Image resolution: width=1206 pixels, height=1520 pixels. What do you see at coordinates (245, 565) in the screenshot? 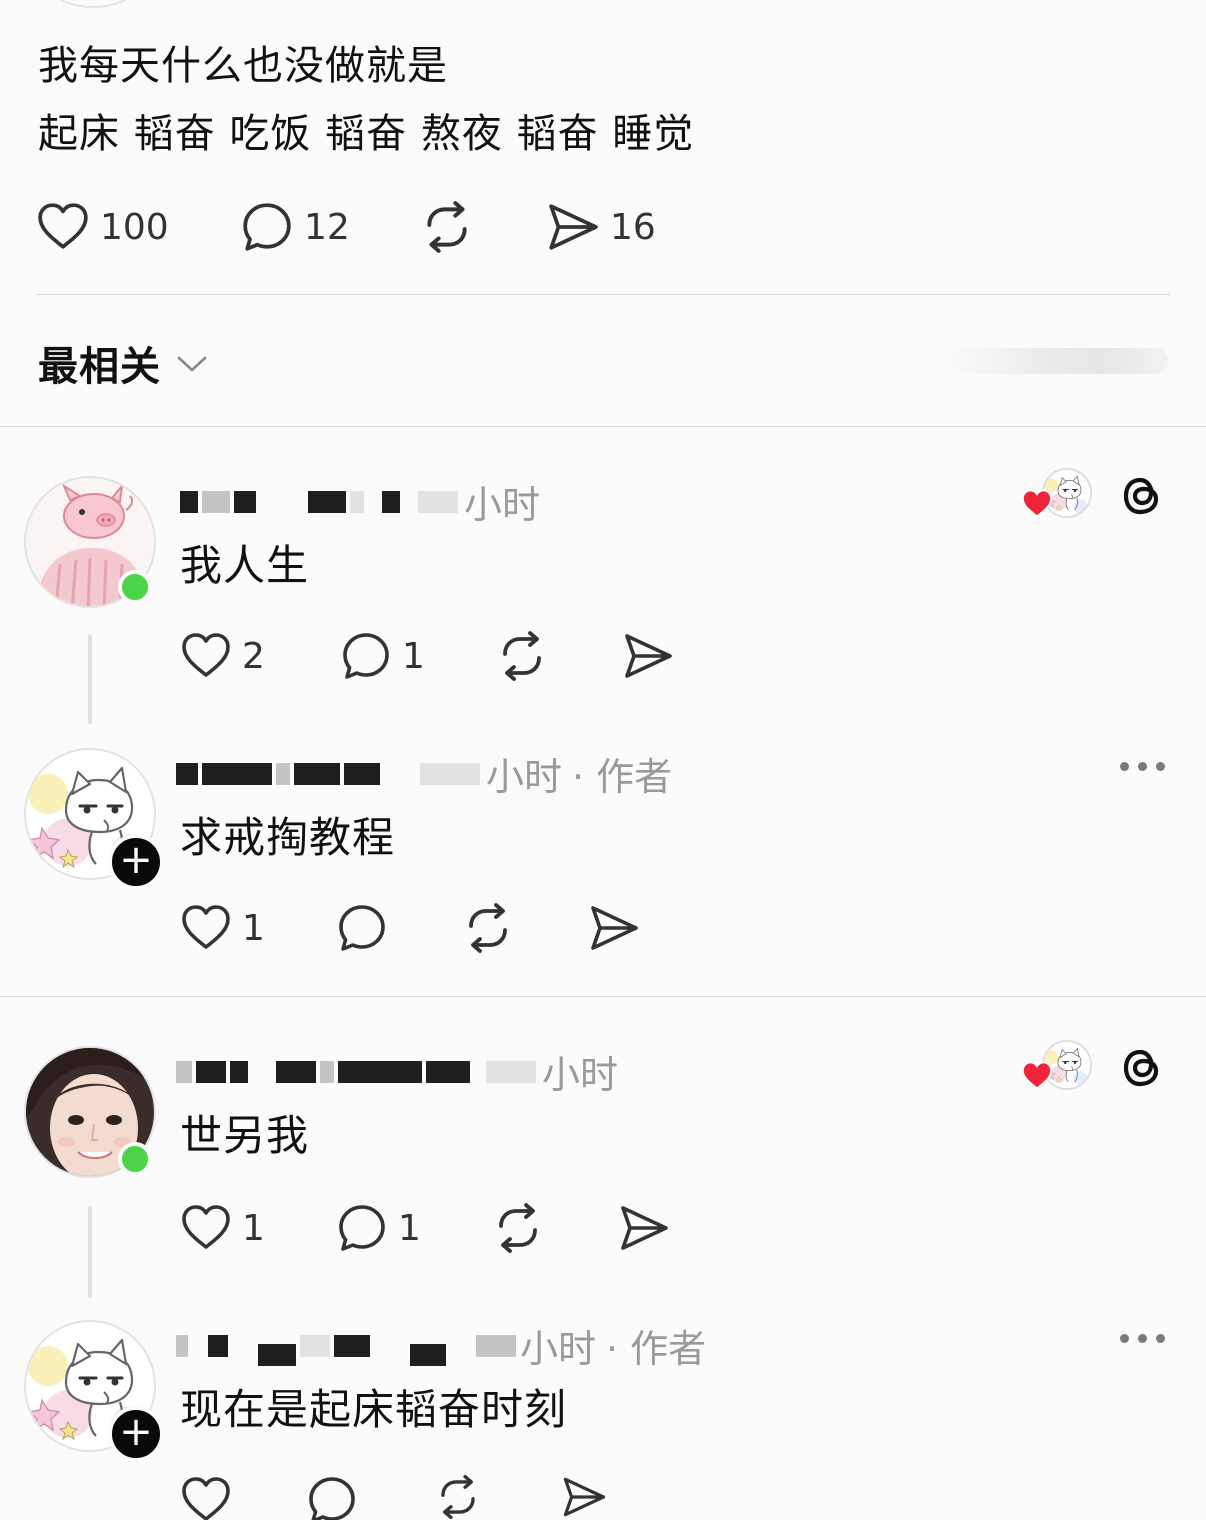
I see `reply-text: 我人生` at bounding box center [245, 565].